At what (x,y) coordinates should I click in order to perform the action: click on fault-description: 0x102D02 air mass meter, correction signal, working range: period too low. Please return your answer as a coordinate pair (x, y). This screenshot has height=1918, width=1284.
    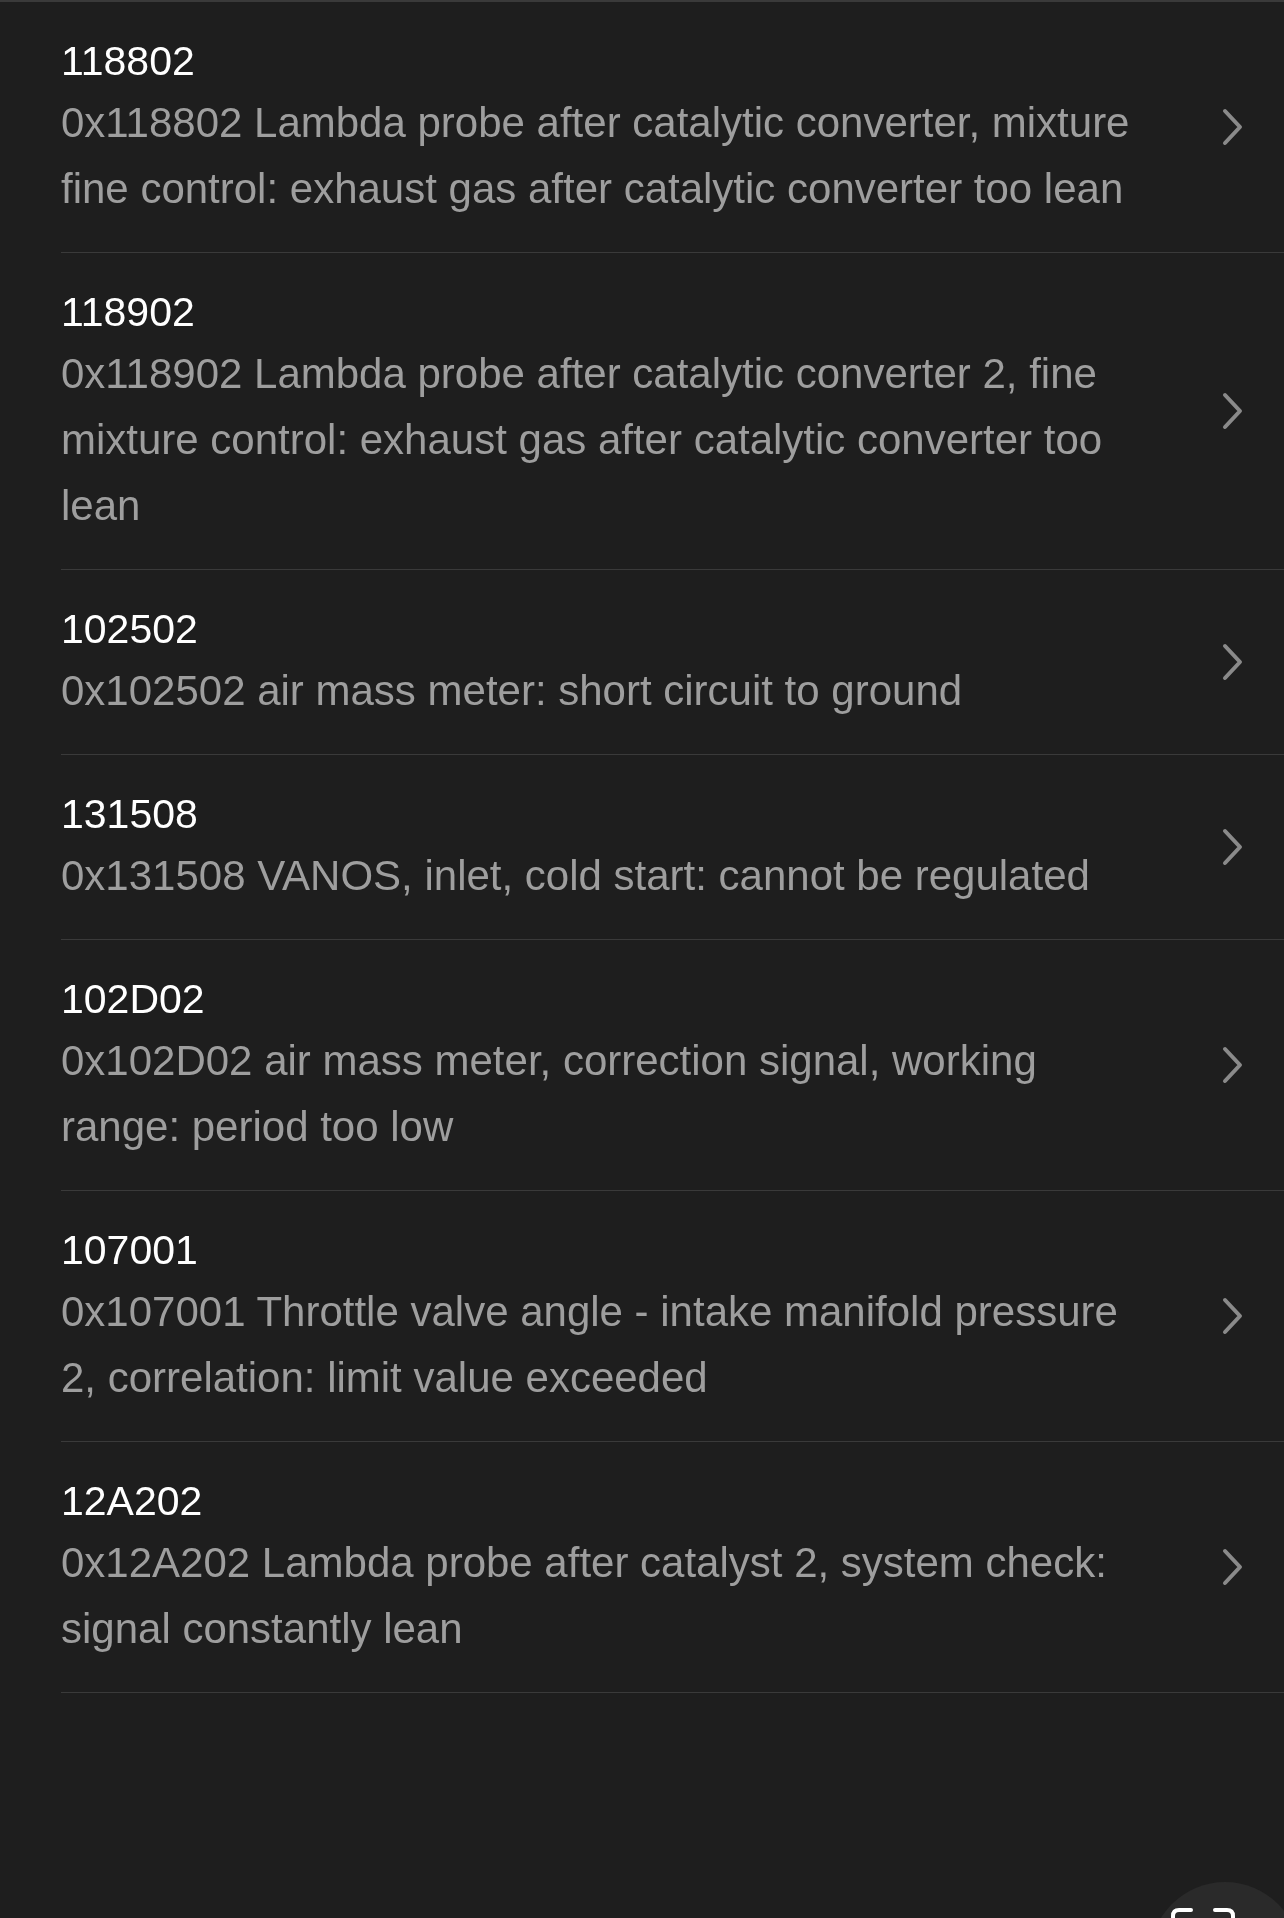
    Looking at the image, I should click on (549, 1094).